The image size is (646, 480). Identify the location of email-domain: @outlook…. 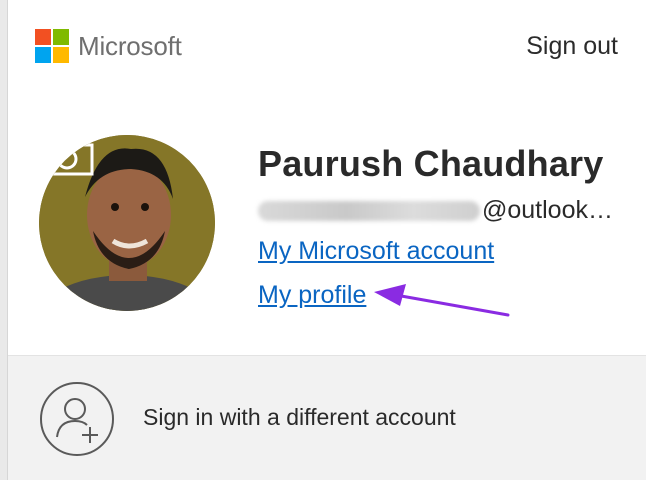
(547, 210).